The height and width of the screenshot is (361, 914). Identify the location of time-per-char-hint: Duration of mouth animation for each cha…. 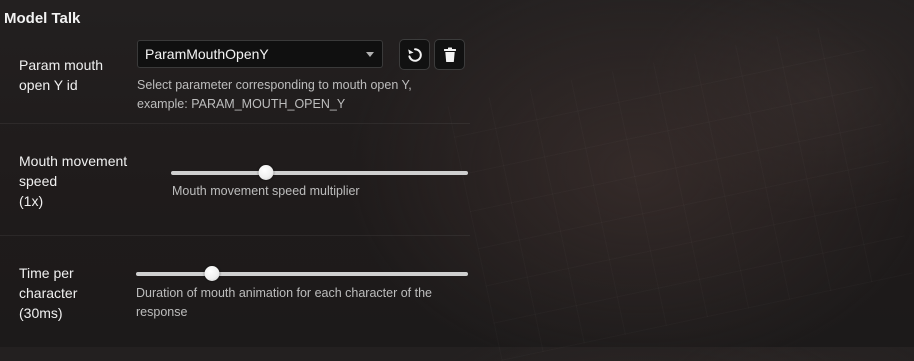
(284, 303).